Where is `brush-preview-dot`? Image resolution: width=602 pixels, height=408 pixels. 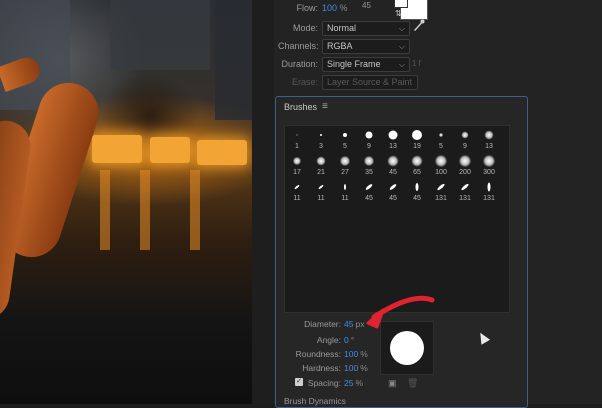 brush-preview-dot is located at coordinates (407, 348).